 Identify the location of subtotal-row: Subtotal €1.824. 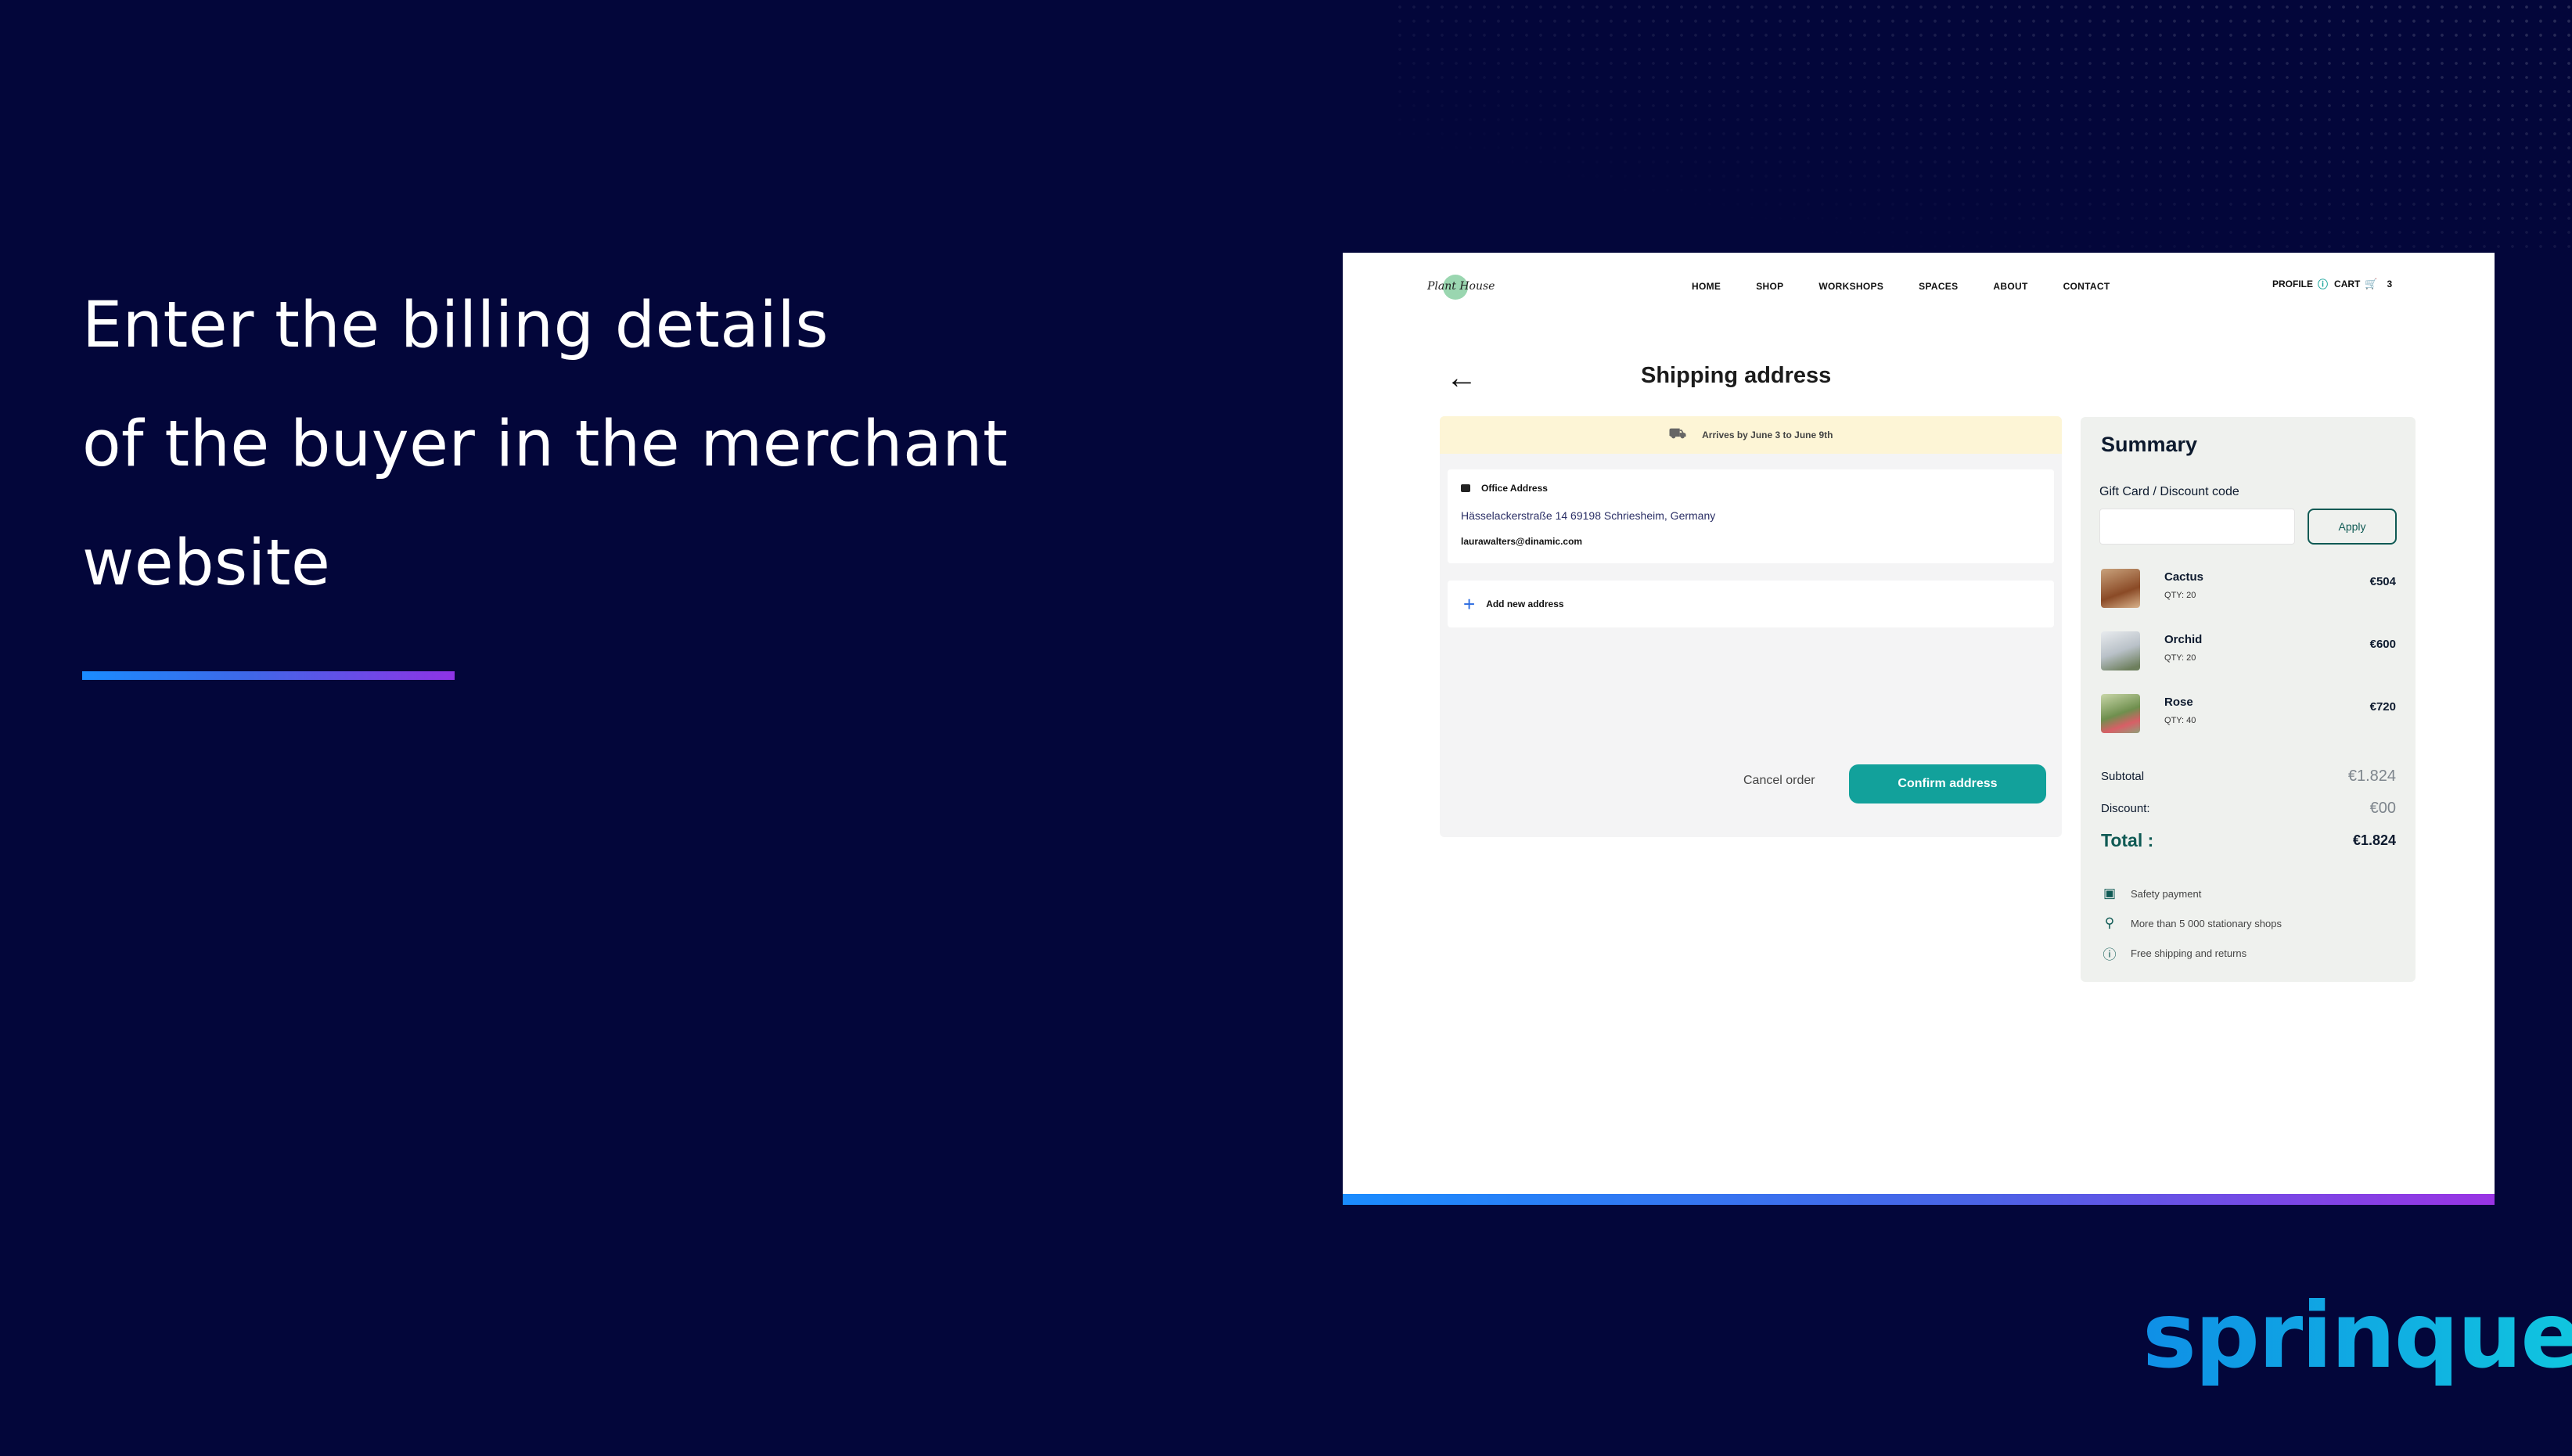
(2248, 777).